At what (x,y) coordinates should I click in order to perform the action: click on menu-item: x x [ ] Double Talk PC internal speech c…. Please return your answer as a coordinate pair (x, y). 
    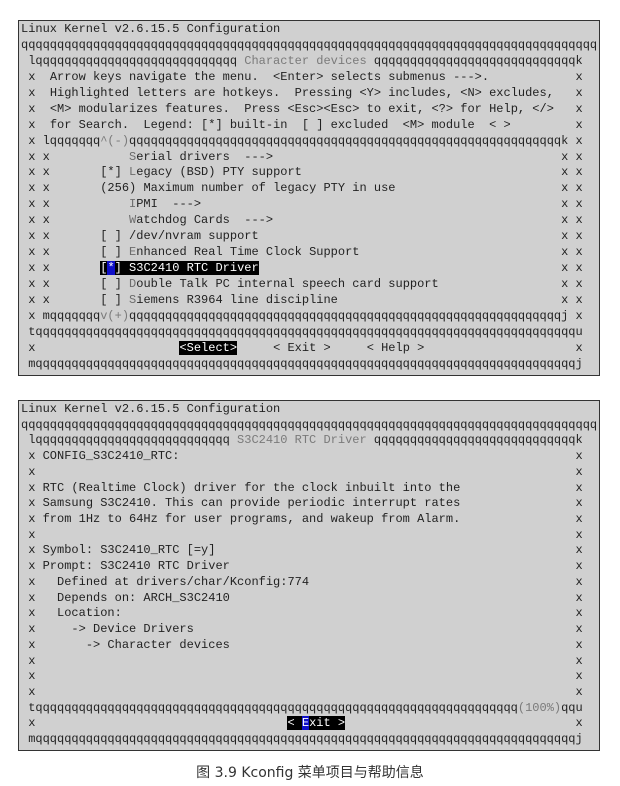
    Looking at the image, I should click on (310, 285).